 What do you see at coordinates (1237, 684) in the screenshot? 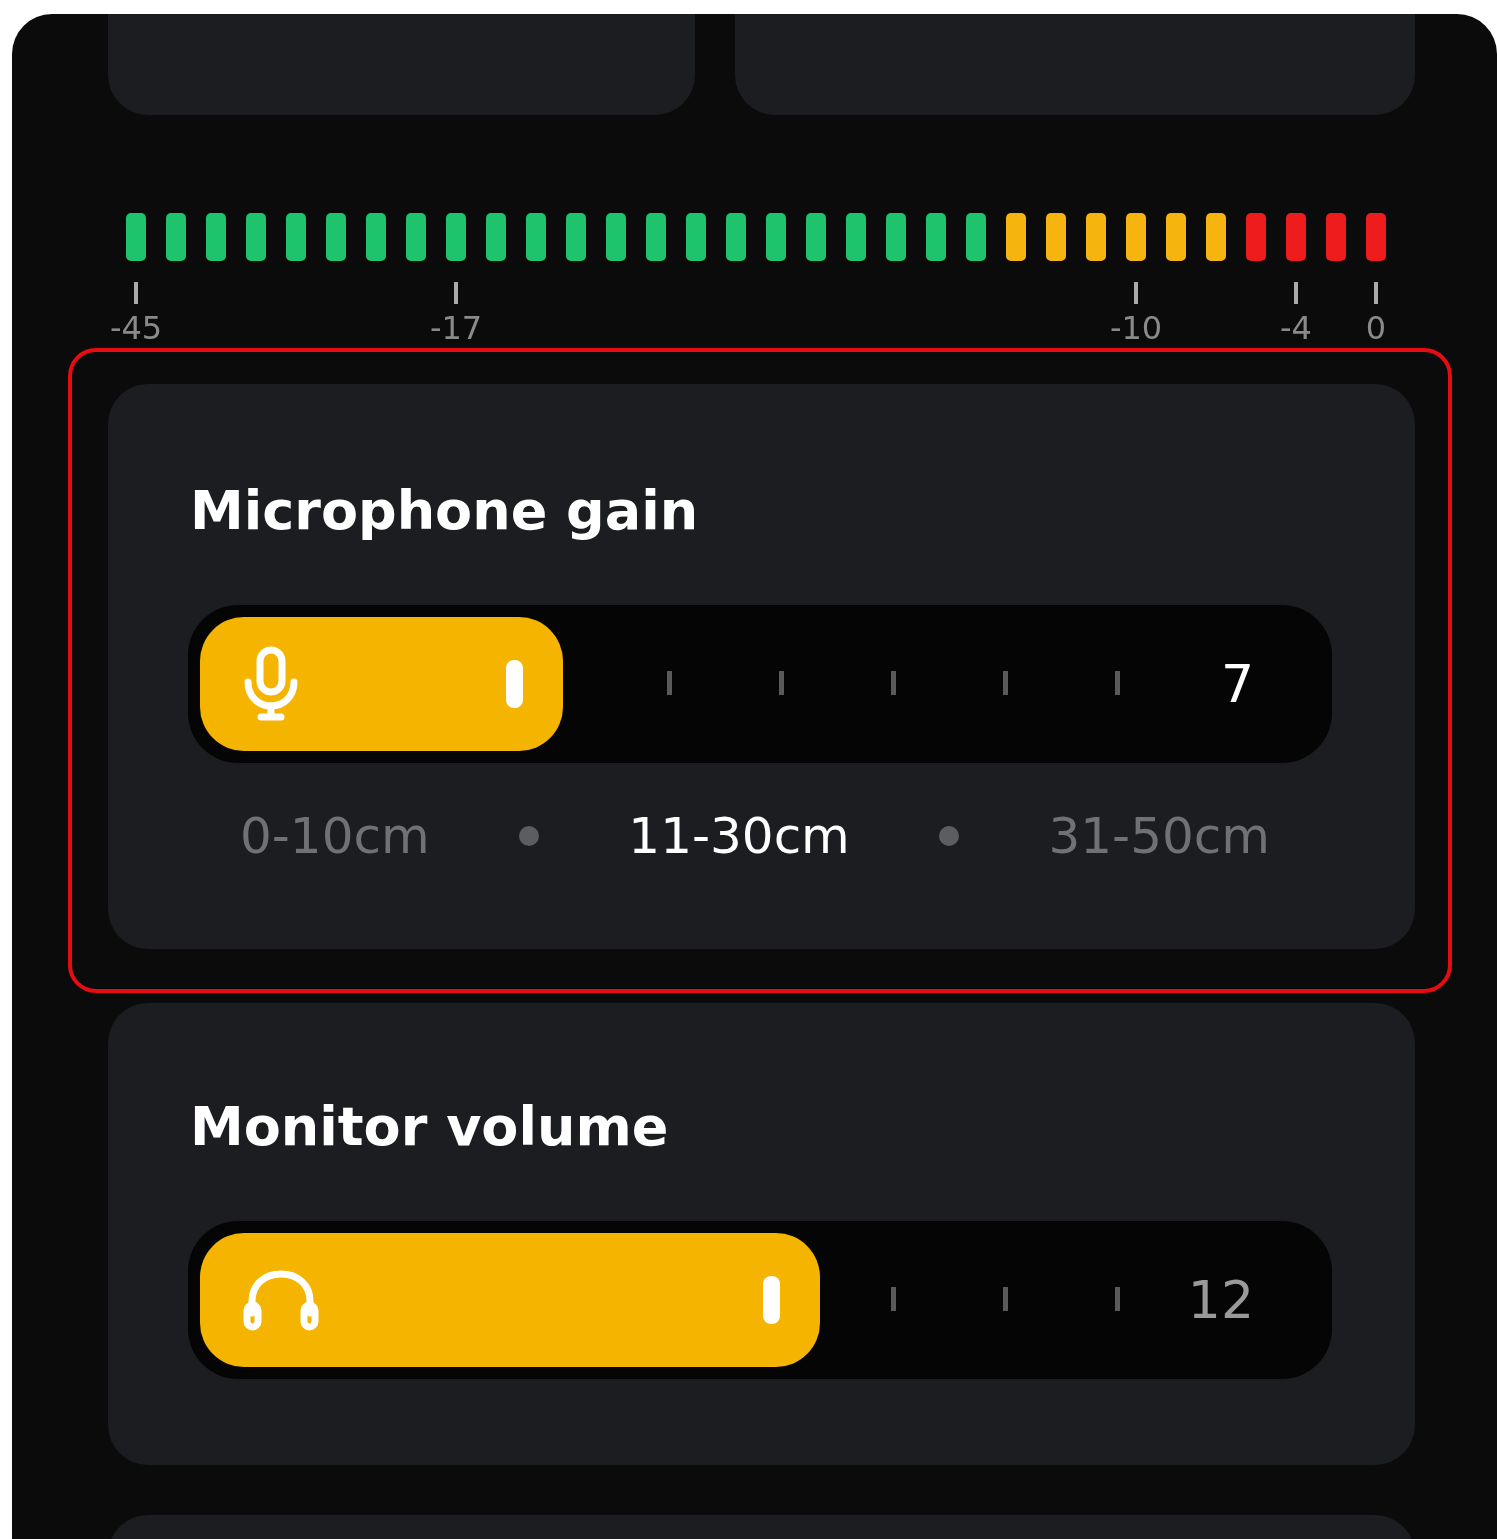
I see `slider-value: 7` at bounding box center [1237, 684].